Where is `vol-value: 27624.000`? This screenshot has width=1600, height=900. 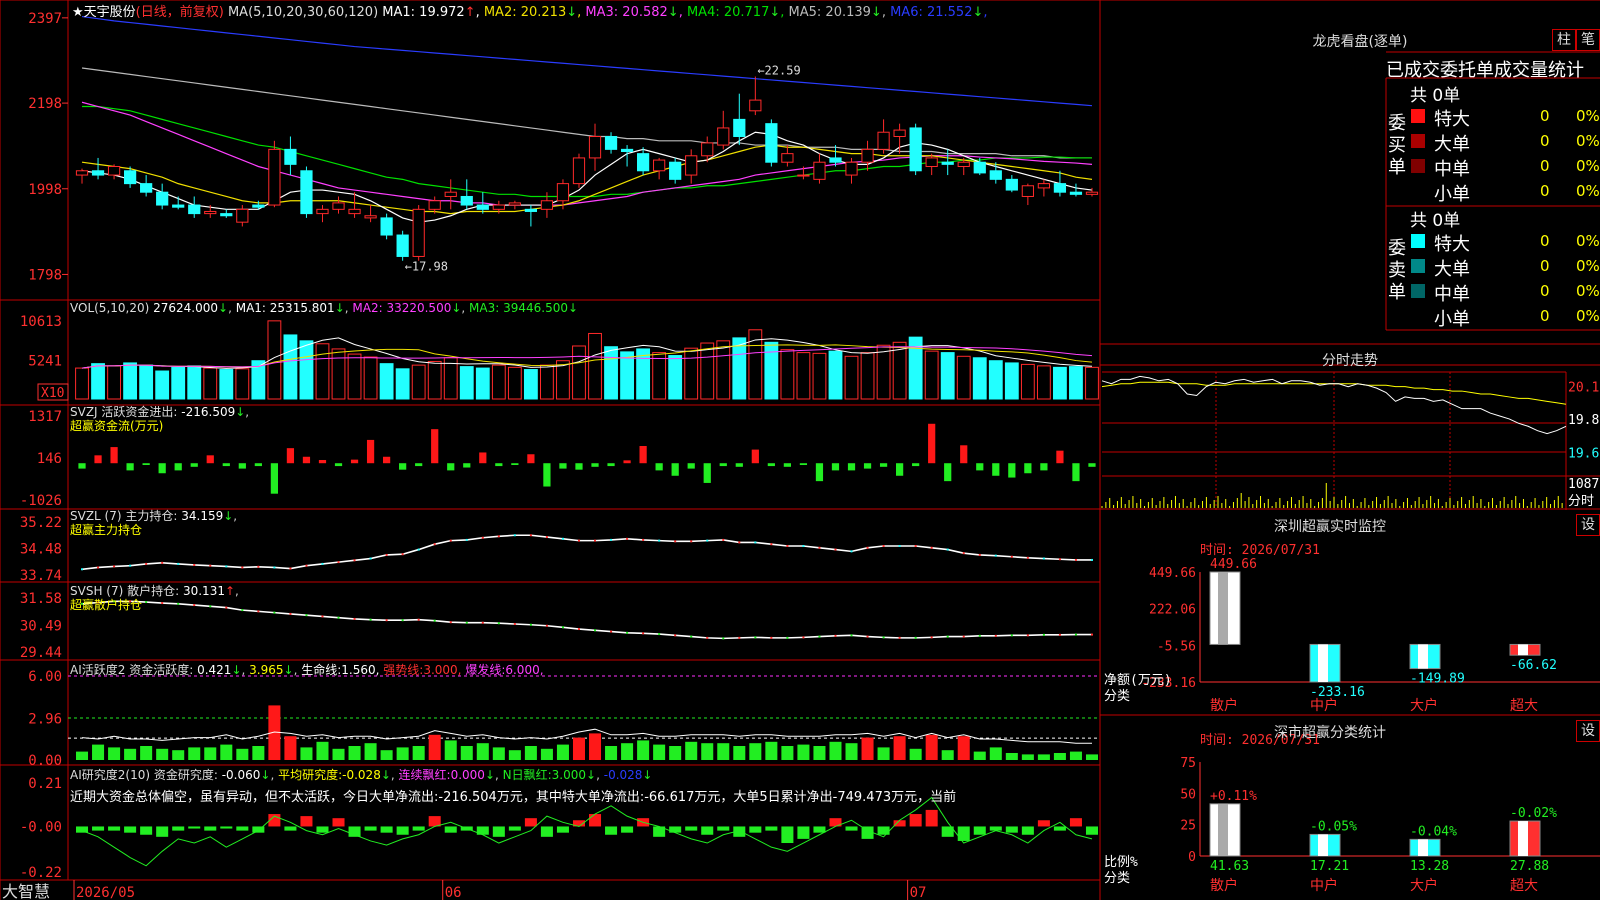 vol-value: 27624.000 is located at coordinates (186, 308).